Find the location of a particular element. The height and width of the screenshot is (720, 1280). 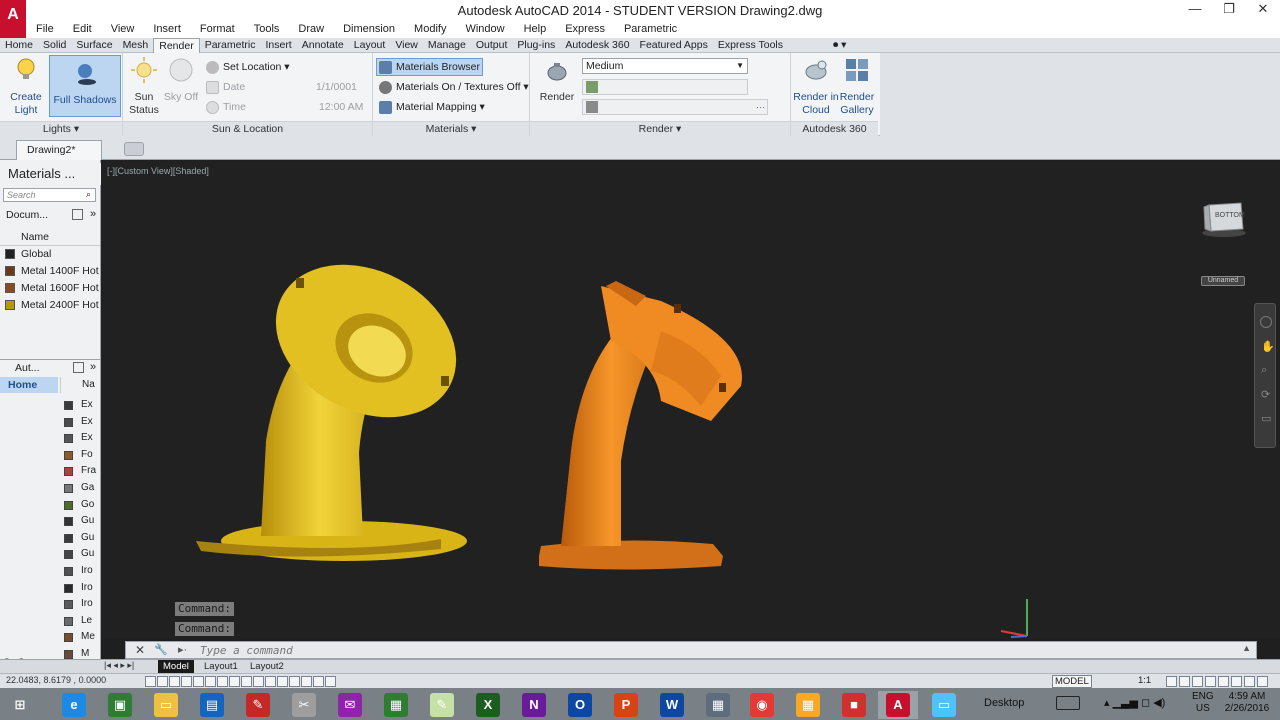

materials-browser-button: Materials Browser is located at coordinates (430, 67).